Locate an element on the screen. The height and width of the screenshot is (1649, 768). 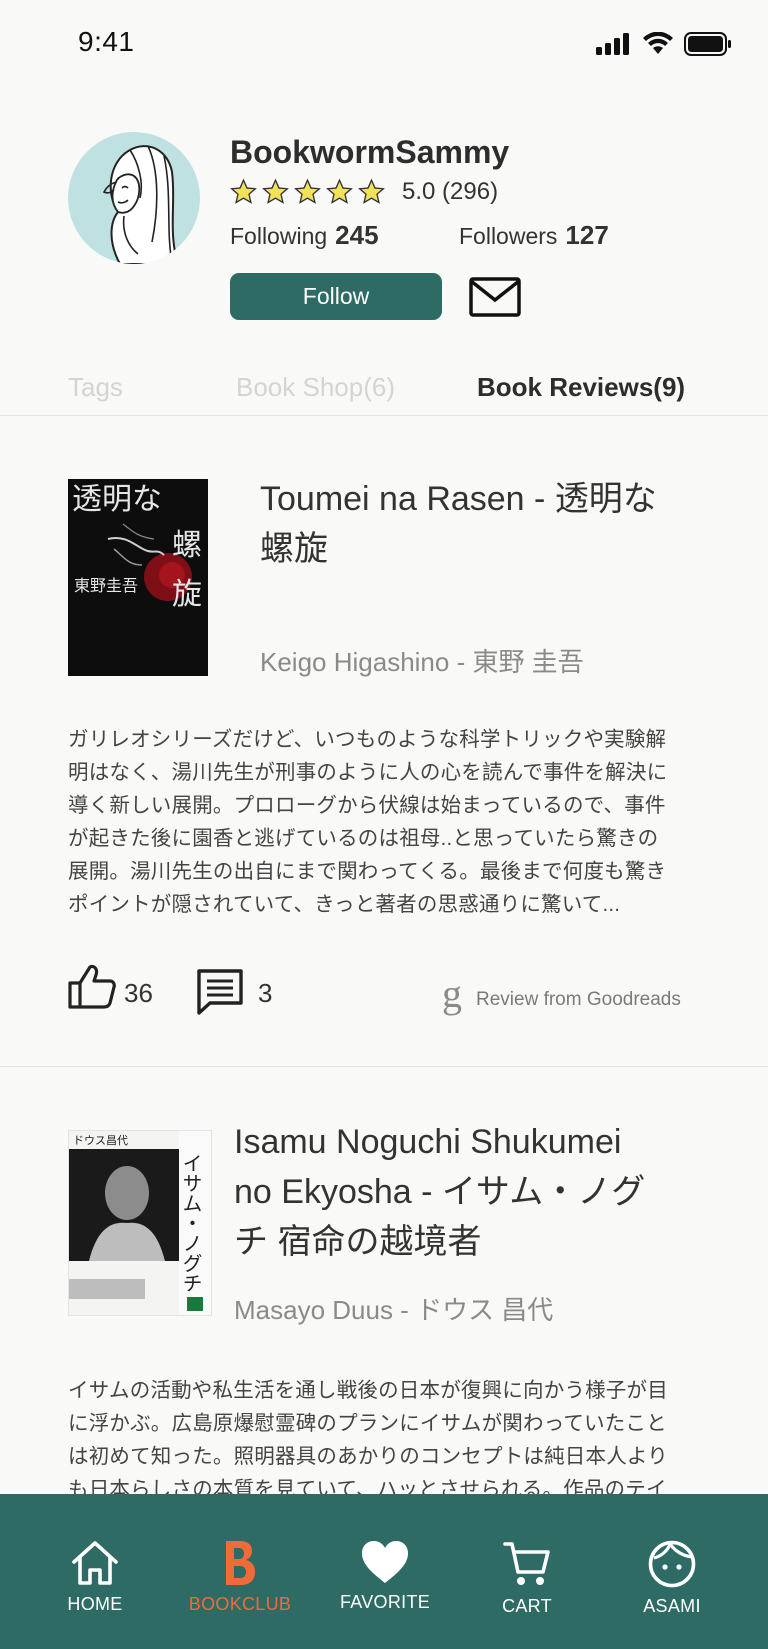
follow-button: Follow is located at coordinates (336, 296).